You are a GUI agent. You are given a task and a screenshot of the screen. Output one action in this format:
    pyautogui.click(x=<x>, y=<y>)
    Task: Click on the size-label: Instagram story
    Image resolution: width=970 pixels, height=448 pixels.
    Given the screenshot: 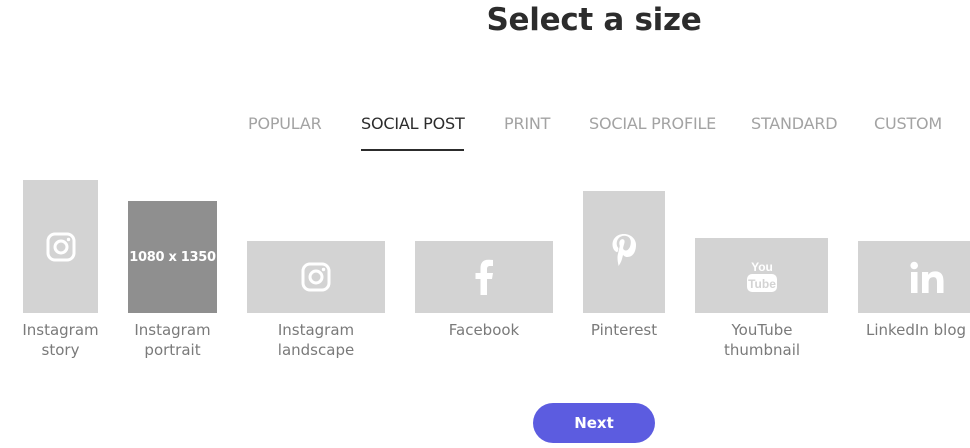 What is the action you would take?
    pyautogui.click(x=60, y=340)
    